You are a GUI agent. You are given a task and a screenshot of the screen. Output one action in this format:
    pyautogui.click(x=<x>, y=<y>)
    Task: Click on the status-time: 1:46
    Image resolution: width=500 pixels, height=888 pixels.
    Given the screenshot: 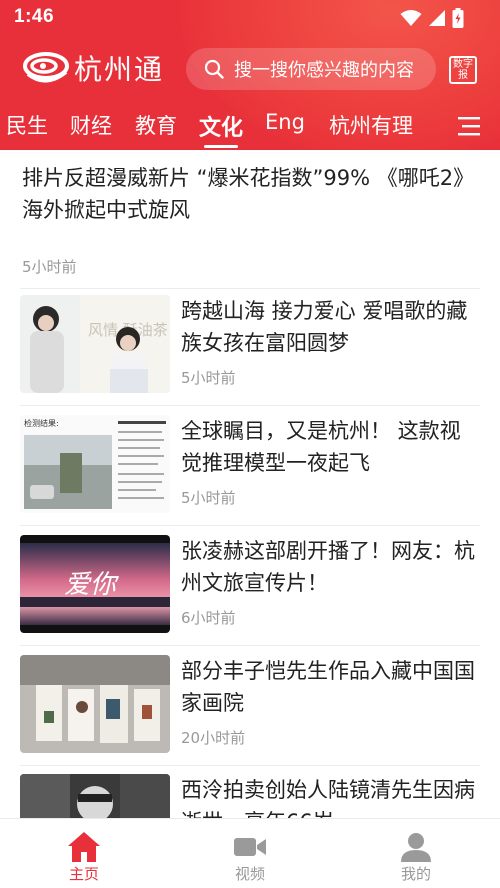 What is the action you would take?
    pyautogui.click(x=34, y=16)
    